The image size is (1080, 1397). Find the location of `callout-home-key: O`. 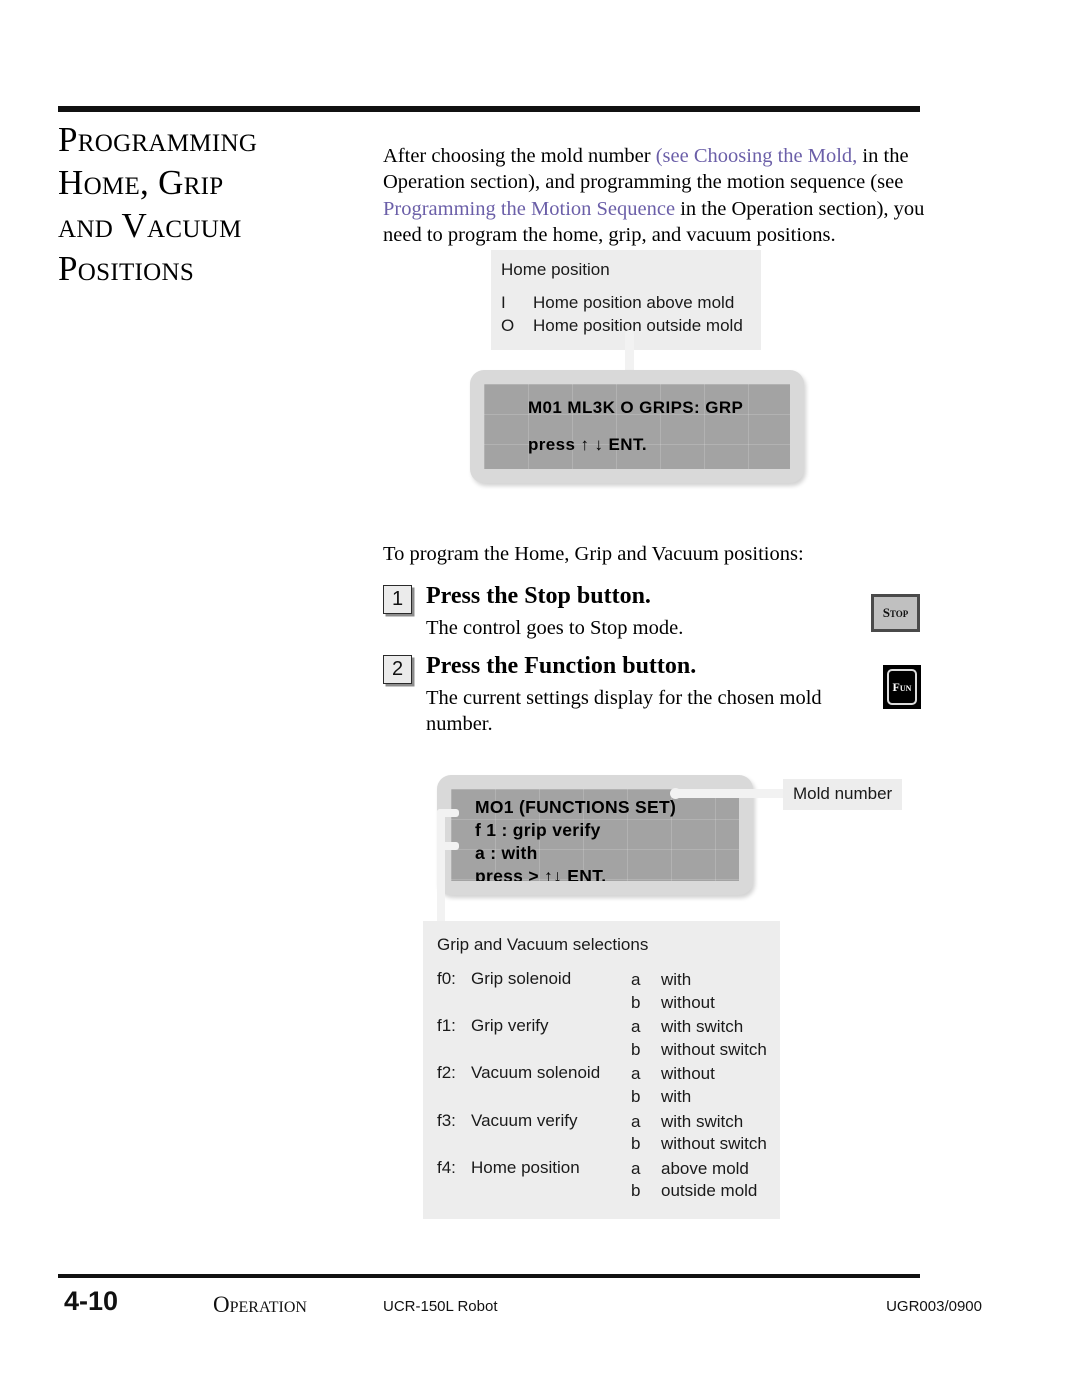

callout-home-key: O is located at coordinates (508, 325).